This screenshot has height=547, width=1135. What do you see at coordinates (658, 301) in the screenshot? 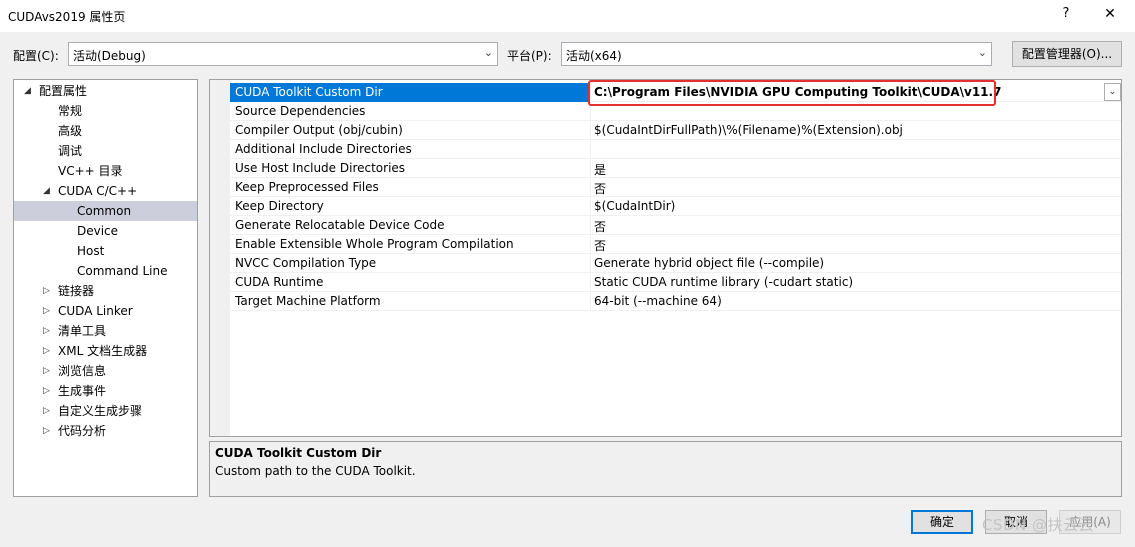
I see `property-value: 64-bit (--machine 64)` at bounding box center [658, 301].